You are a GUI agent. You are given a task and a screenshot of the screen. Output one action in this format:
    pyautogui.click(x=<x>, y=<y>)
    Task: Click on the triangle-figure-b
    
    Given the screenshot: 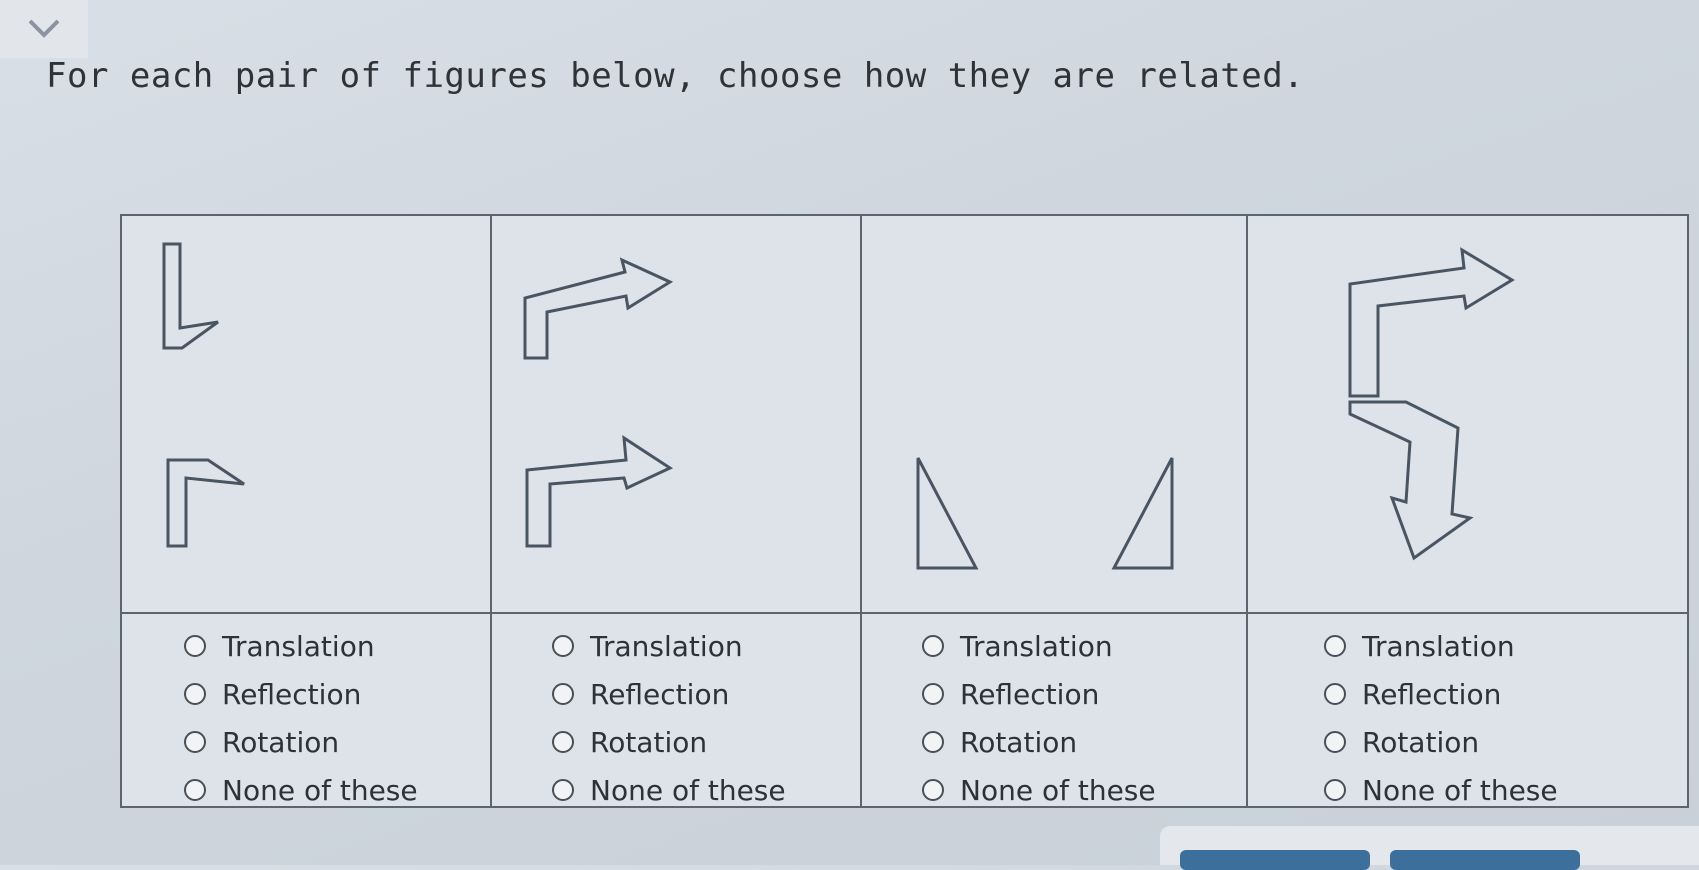 What is the action you would take?
    pyautogui.click(x=1142, y=513)
    